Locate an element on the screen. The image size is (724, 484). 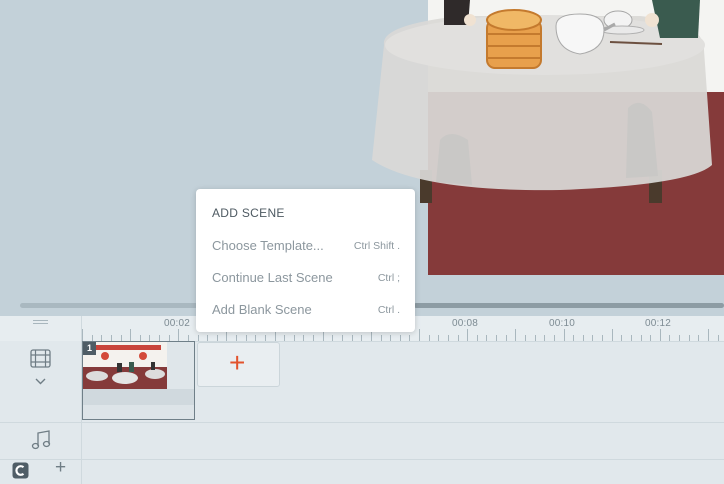
person-left-hand is located at coordinates (470, 20).